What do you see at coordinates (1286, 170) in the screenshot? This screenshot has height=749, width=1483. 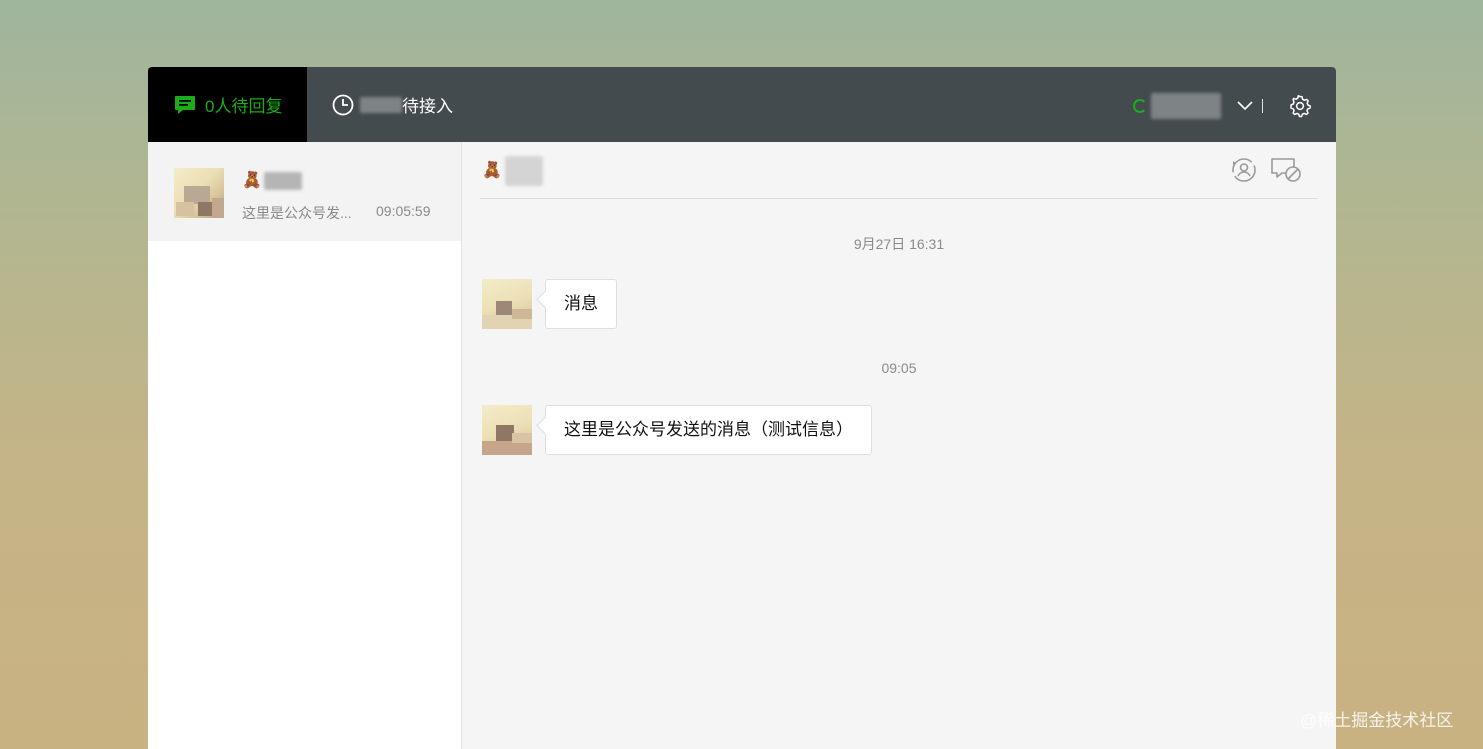 I see `close-chat-icon` at bounding box center [1286, 170].